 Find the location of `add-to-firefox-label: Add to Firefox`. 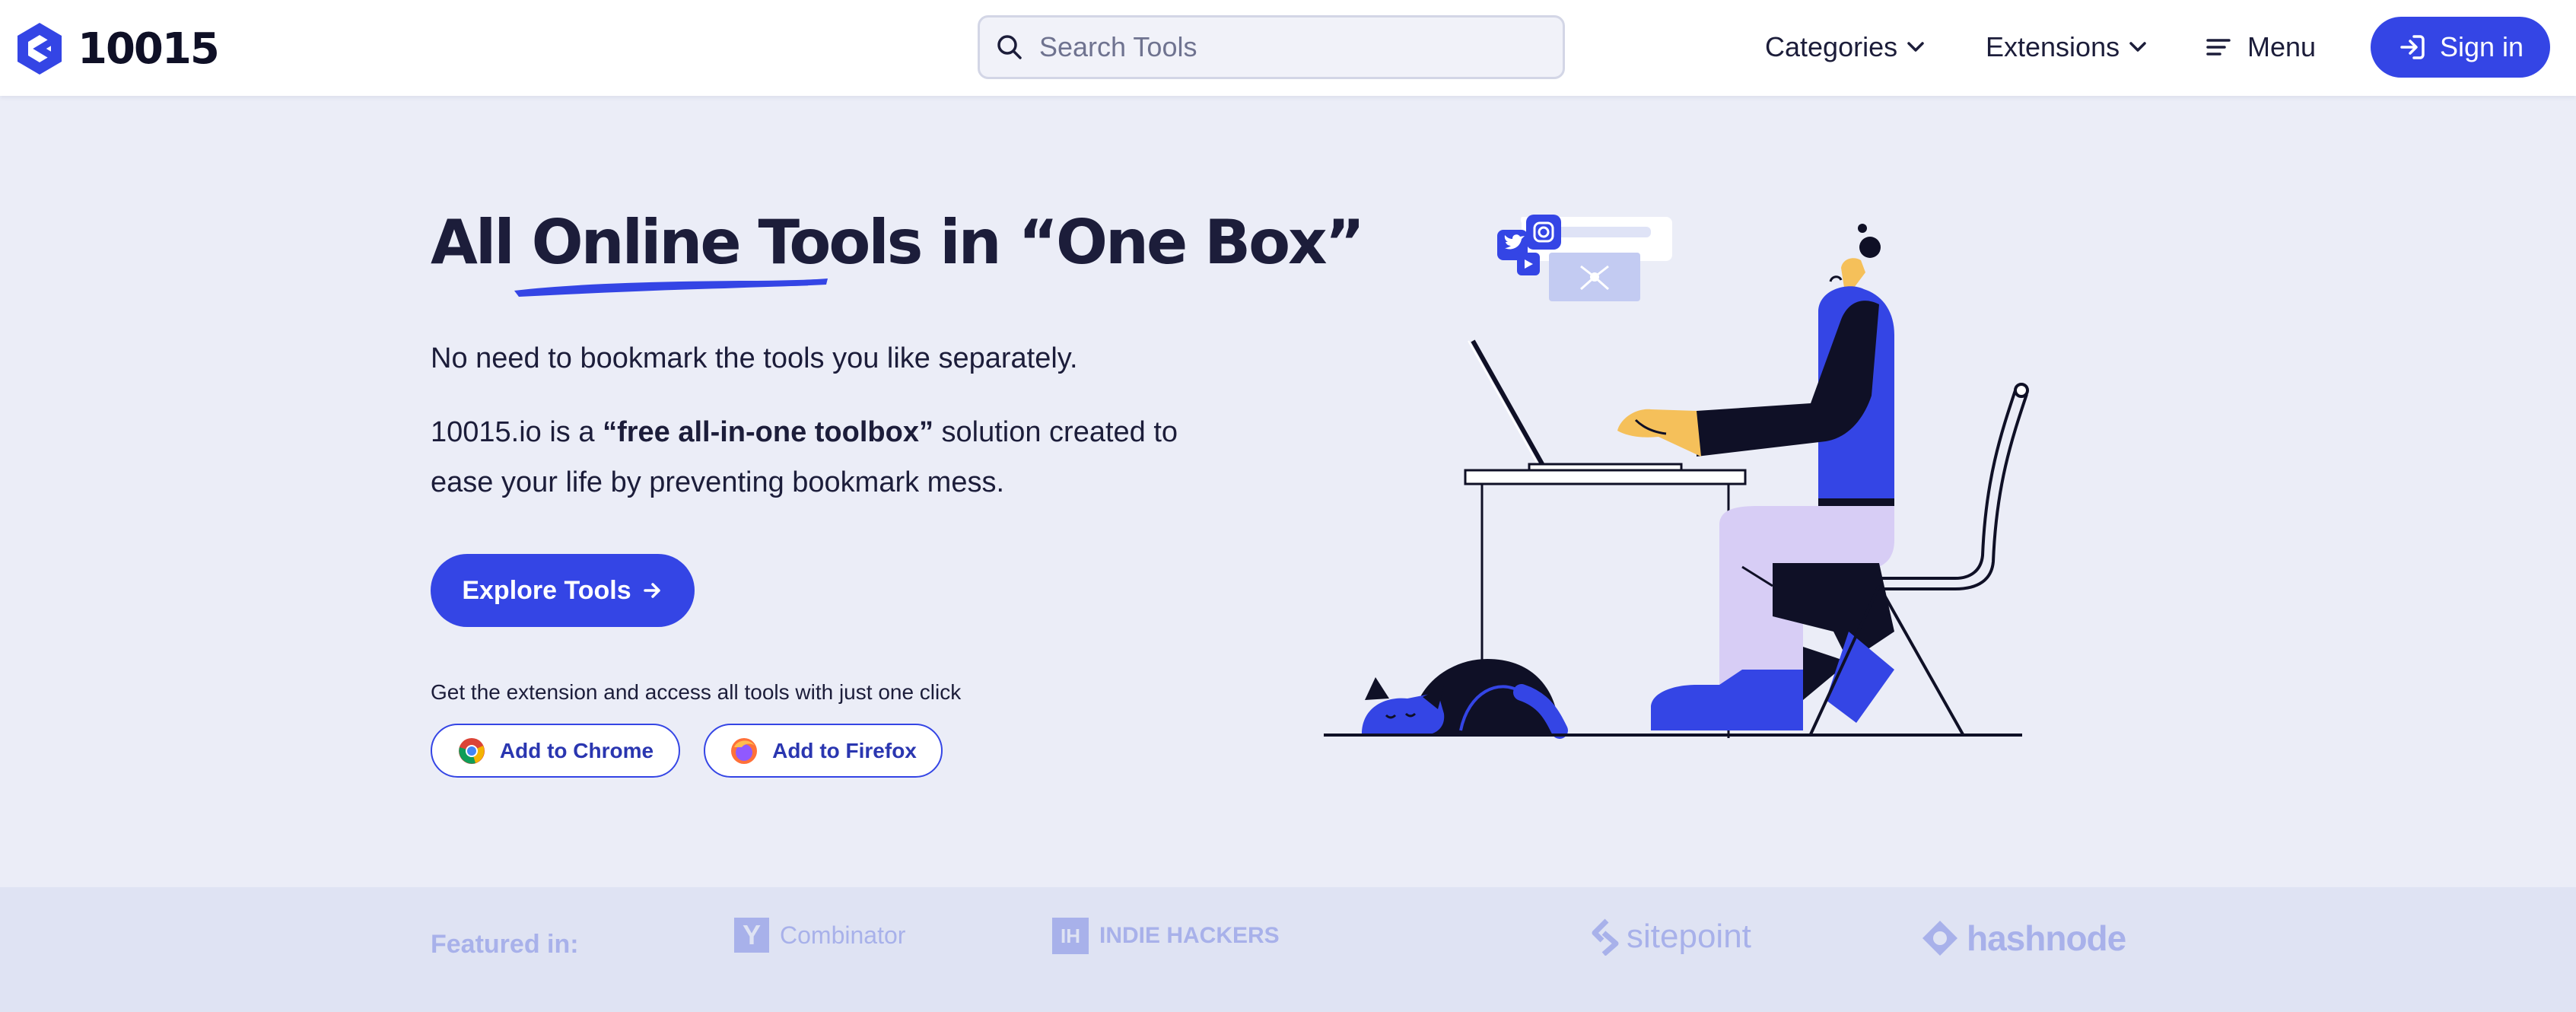

add-to-firefox-label: Add to Firefox is located at coordinates (845, 750).